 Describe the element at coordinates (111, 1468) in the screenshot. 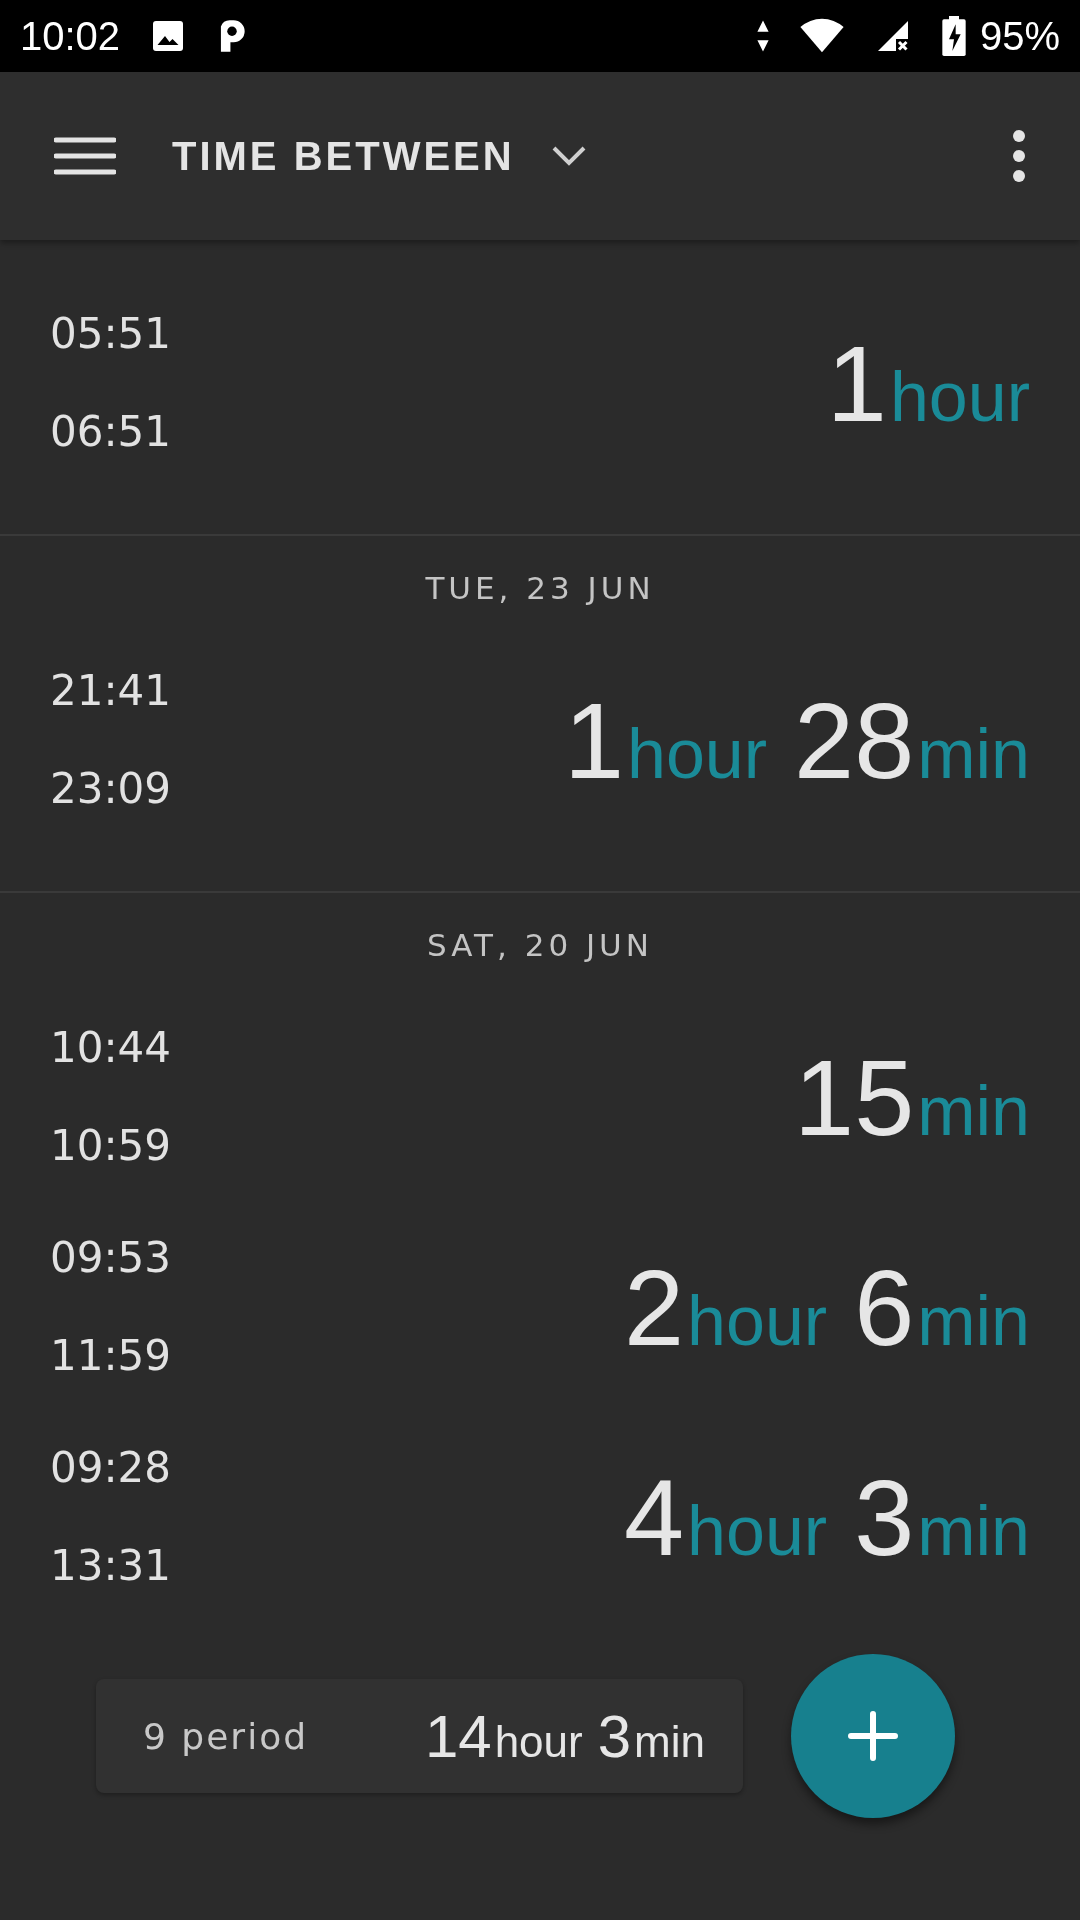

I see `start-time: 09:28` at that location.